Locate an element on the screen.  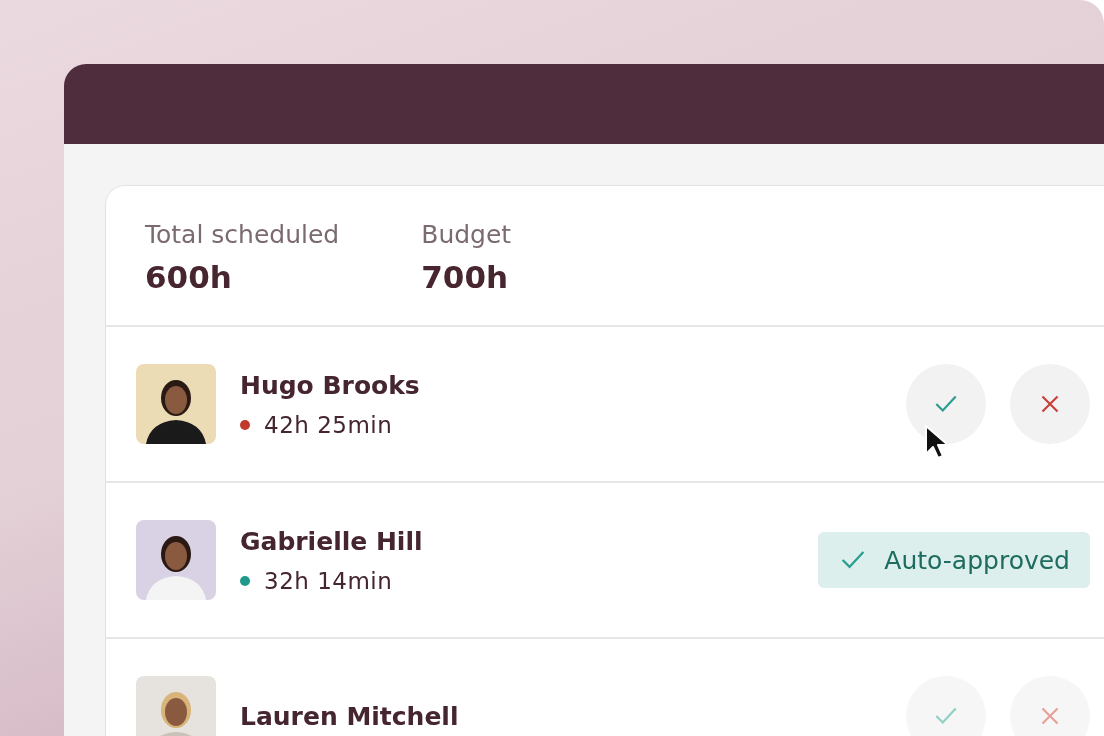
person-name: Hugo Brooks is located at coordinates (330, 385).